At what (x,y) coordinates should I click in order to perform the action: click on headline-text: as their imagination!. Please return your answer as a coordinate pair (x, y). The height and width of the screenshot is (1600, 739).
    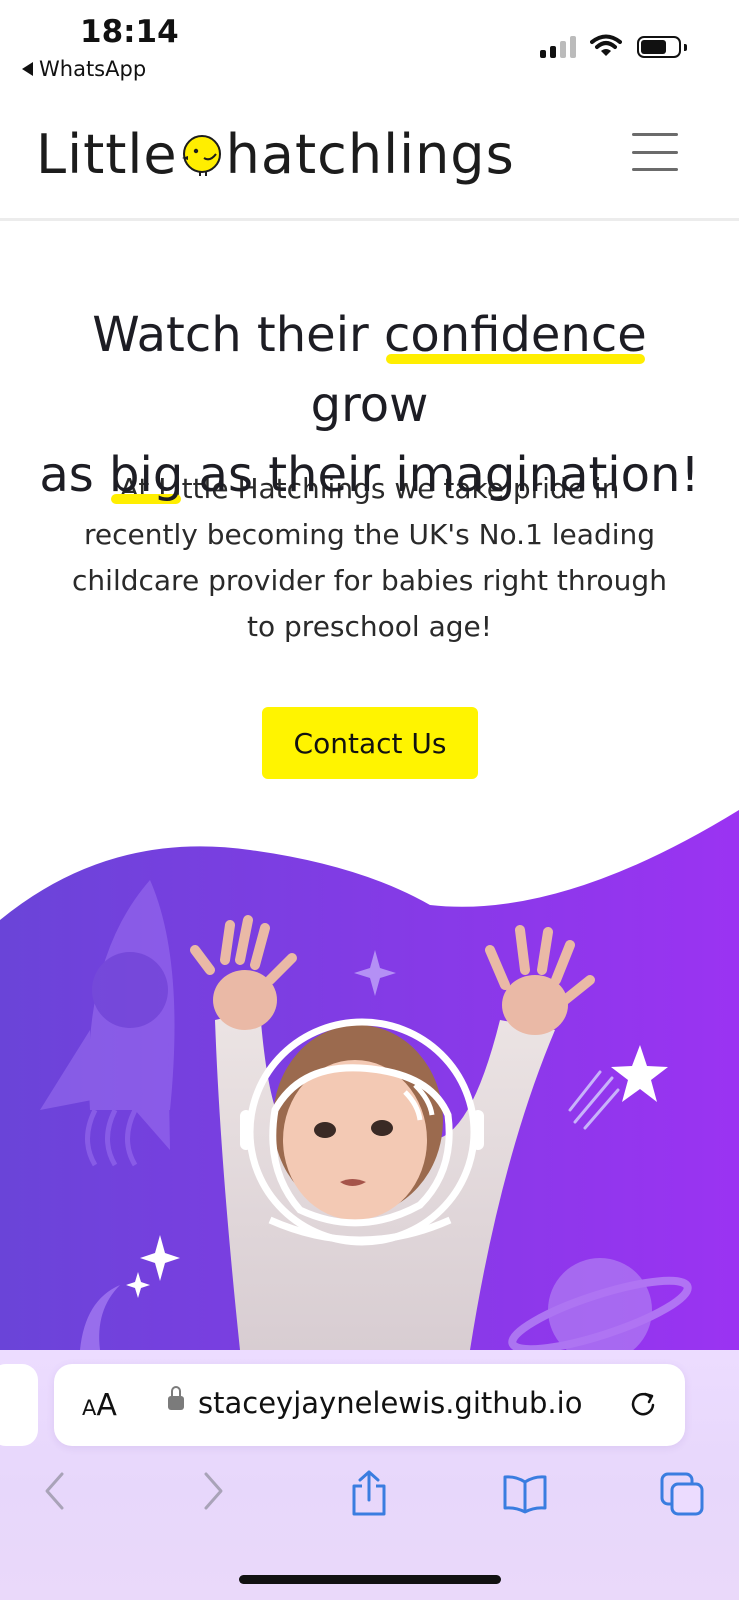
    Looking at the image, I should click on (441, 475).